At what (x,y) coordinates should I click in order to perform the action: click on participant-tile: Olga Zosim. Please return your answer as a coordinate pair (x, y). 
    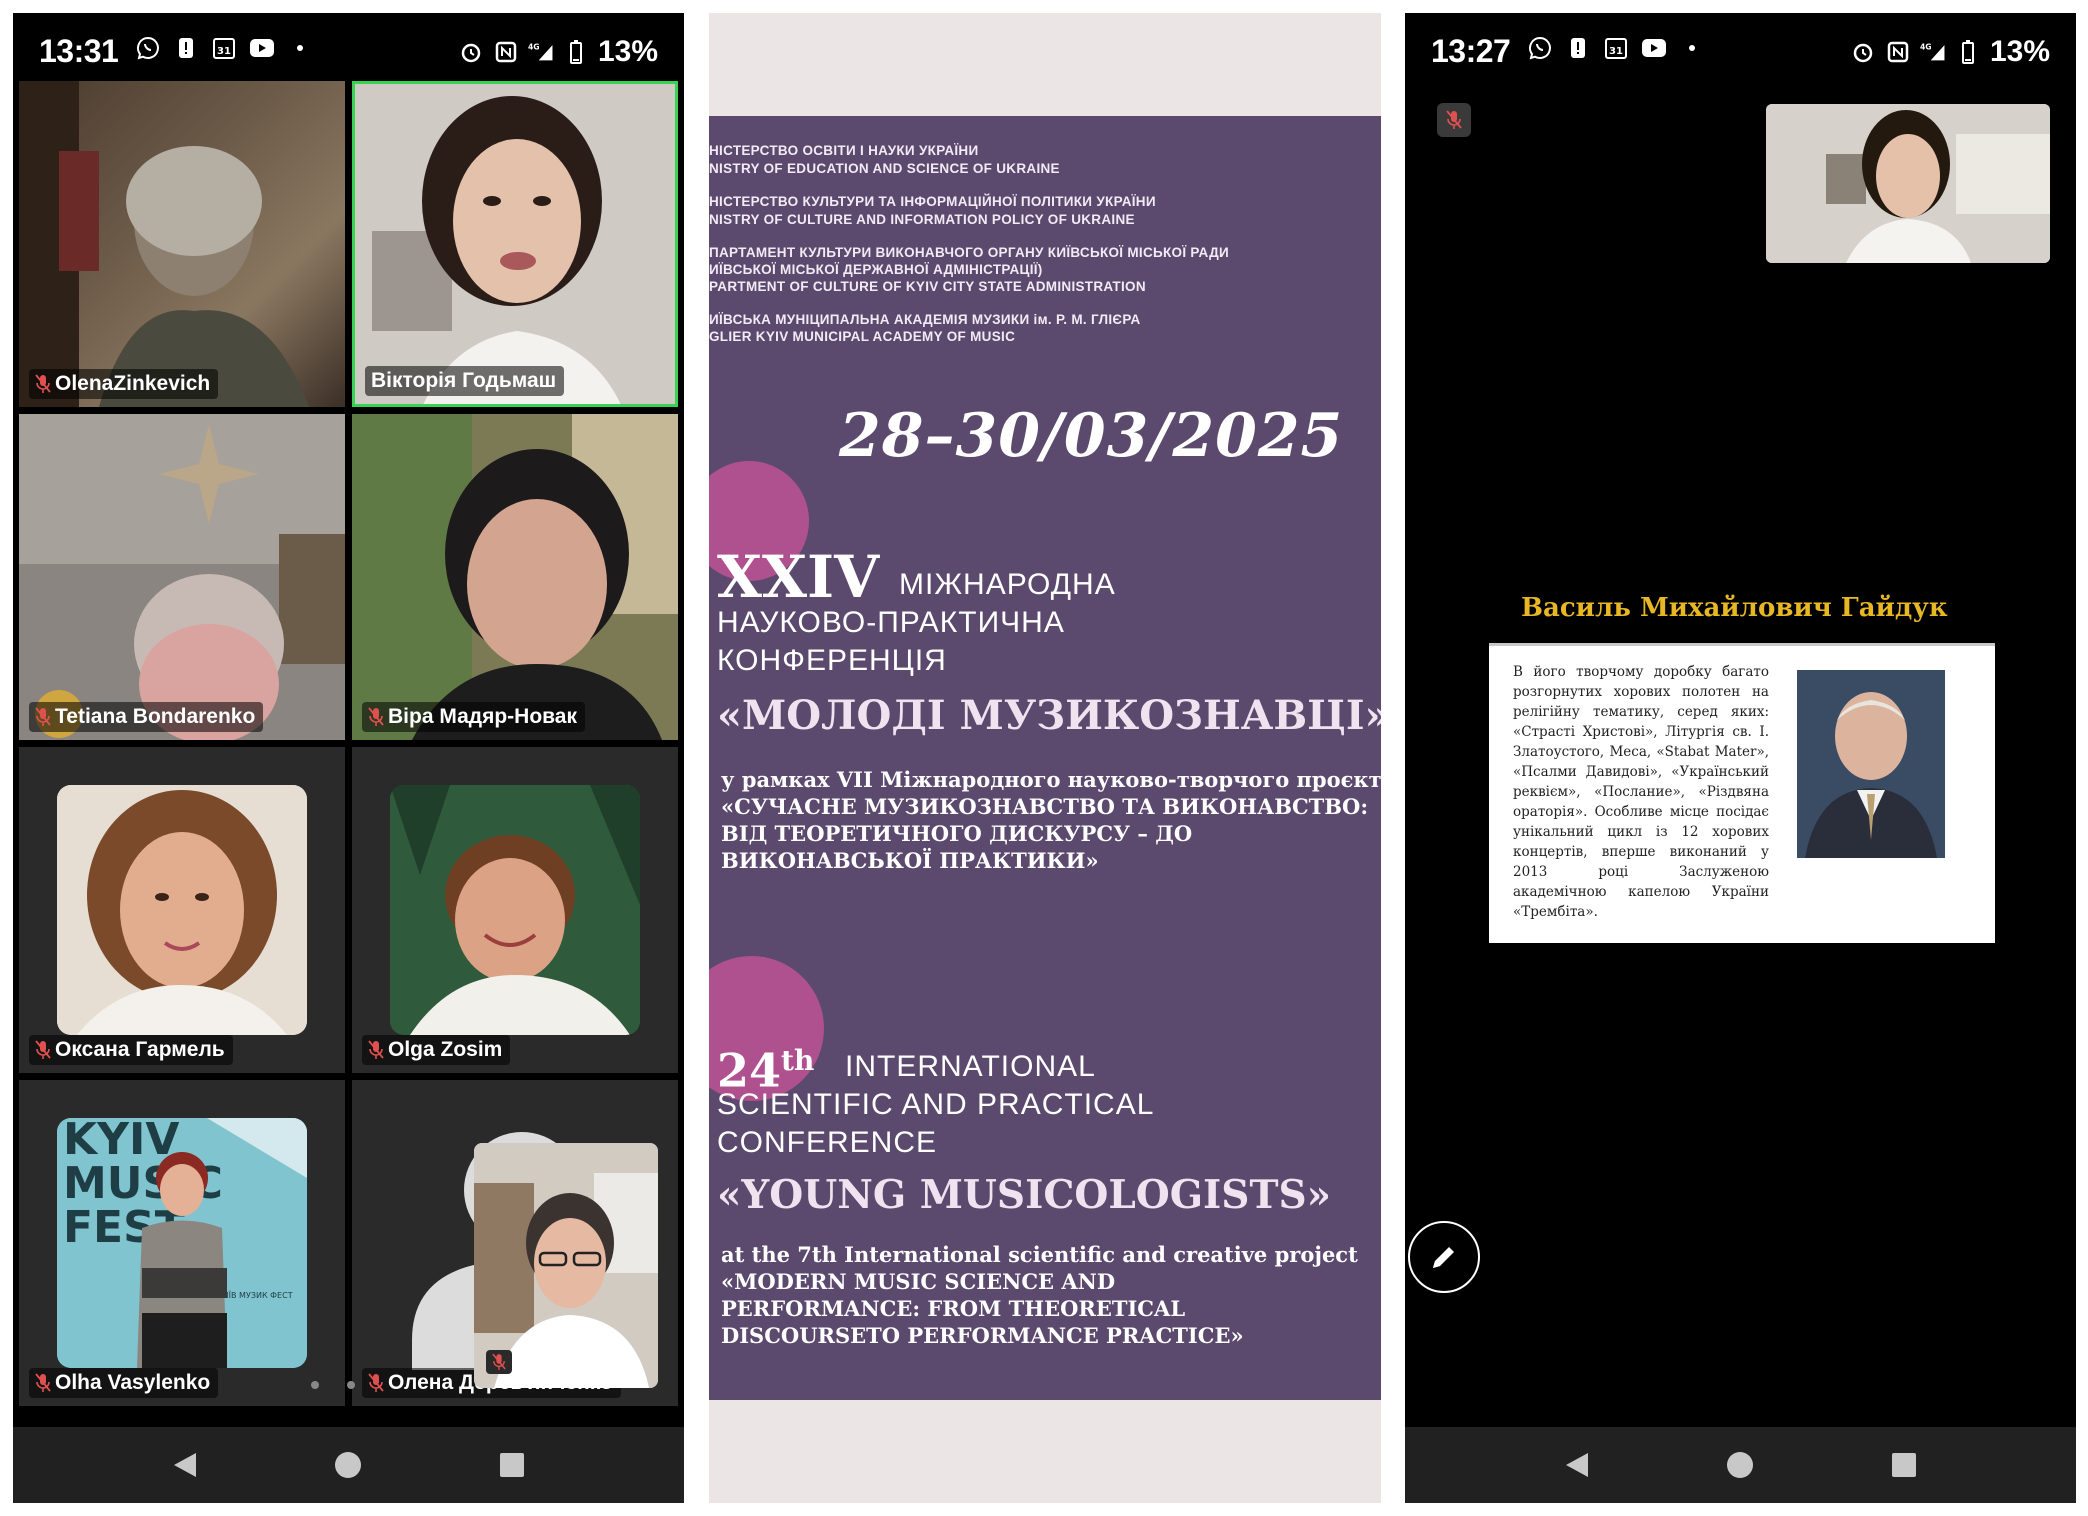
    Looking at the image, I should click on (515, 910).